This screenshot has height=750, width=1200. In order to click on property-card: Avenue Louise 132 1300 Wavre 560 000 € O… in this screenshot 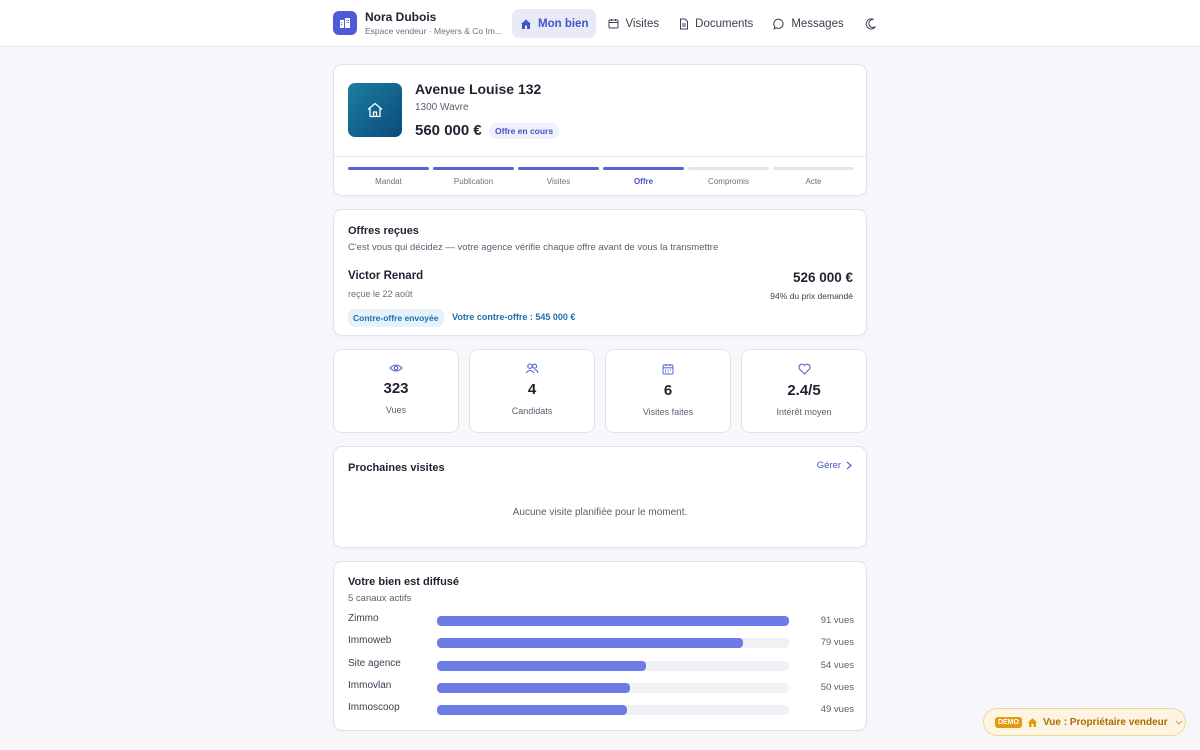, I will do `click(600, 130)`.